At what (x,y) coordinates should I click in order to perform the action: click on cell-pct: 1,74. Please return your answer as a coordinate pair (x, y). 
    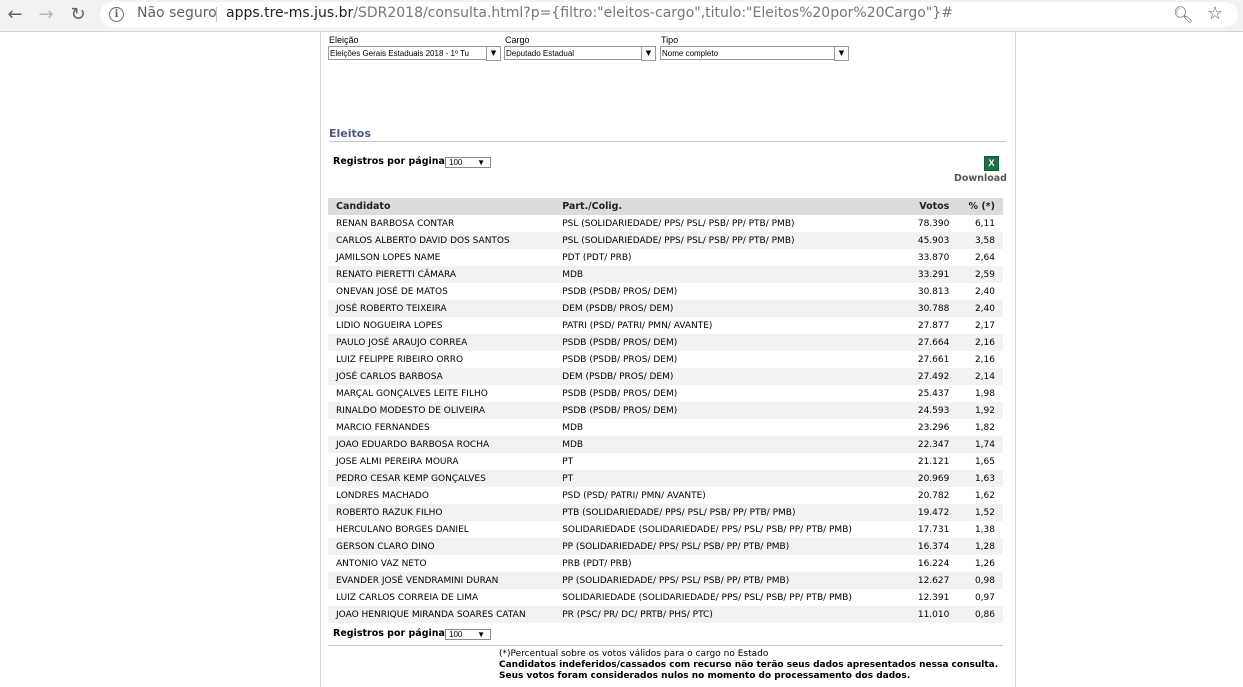
    Looking at the image, I should click on (980, 444).